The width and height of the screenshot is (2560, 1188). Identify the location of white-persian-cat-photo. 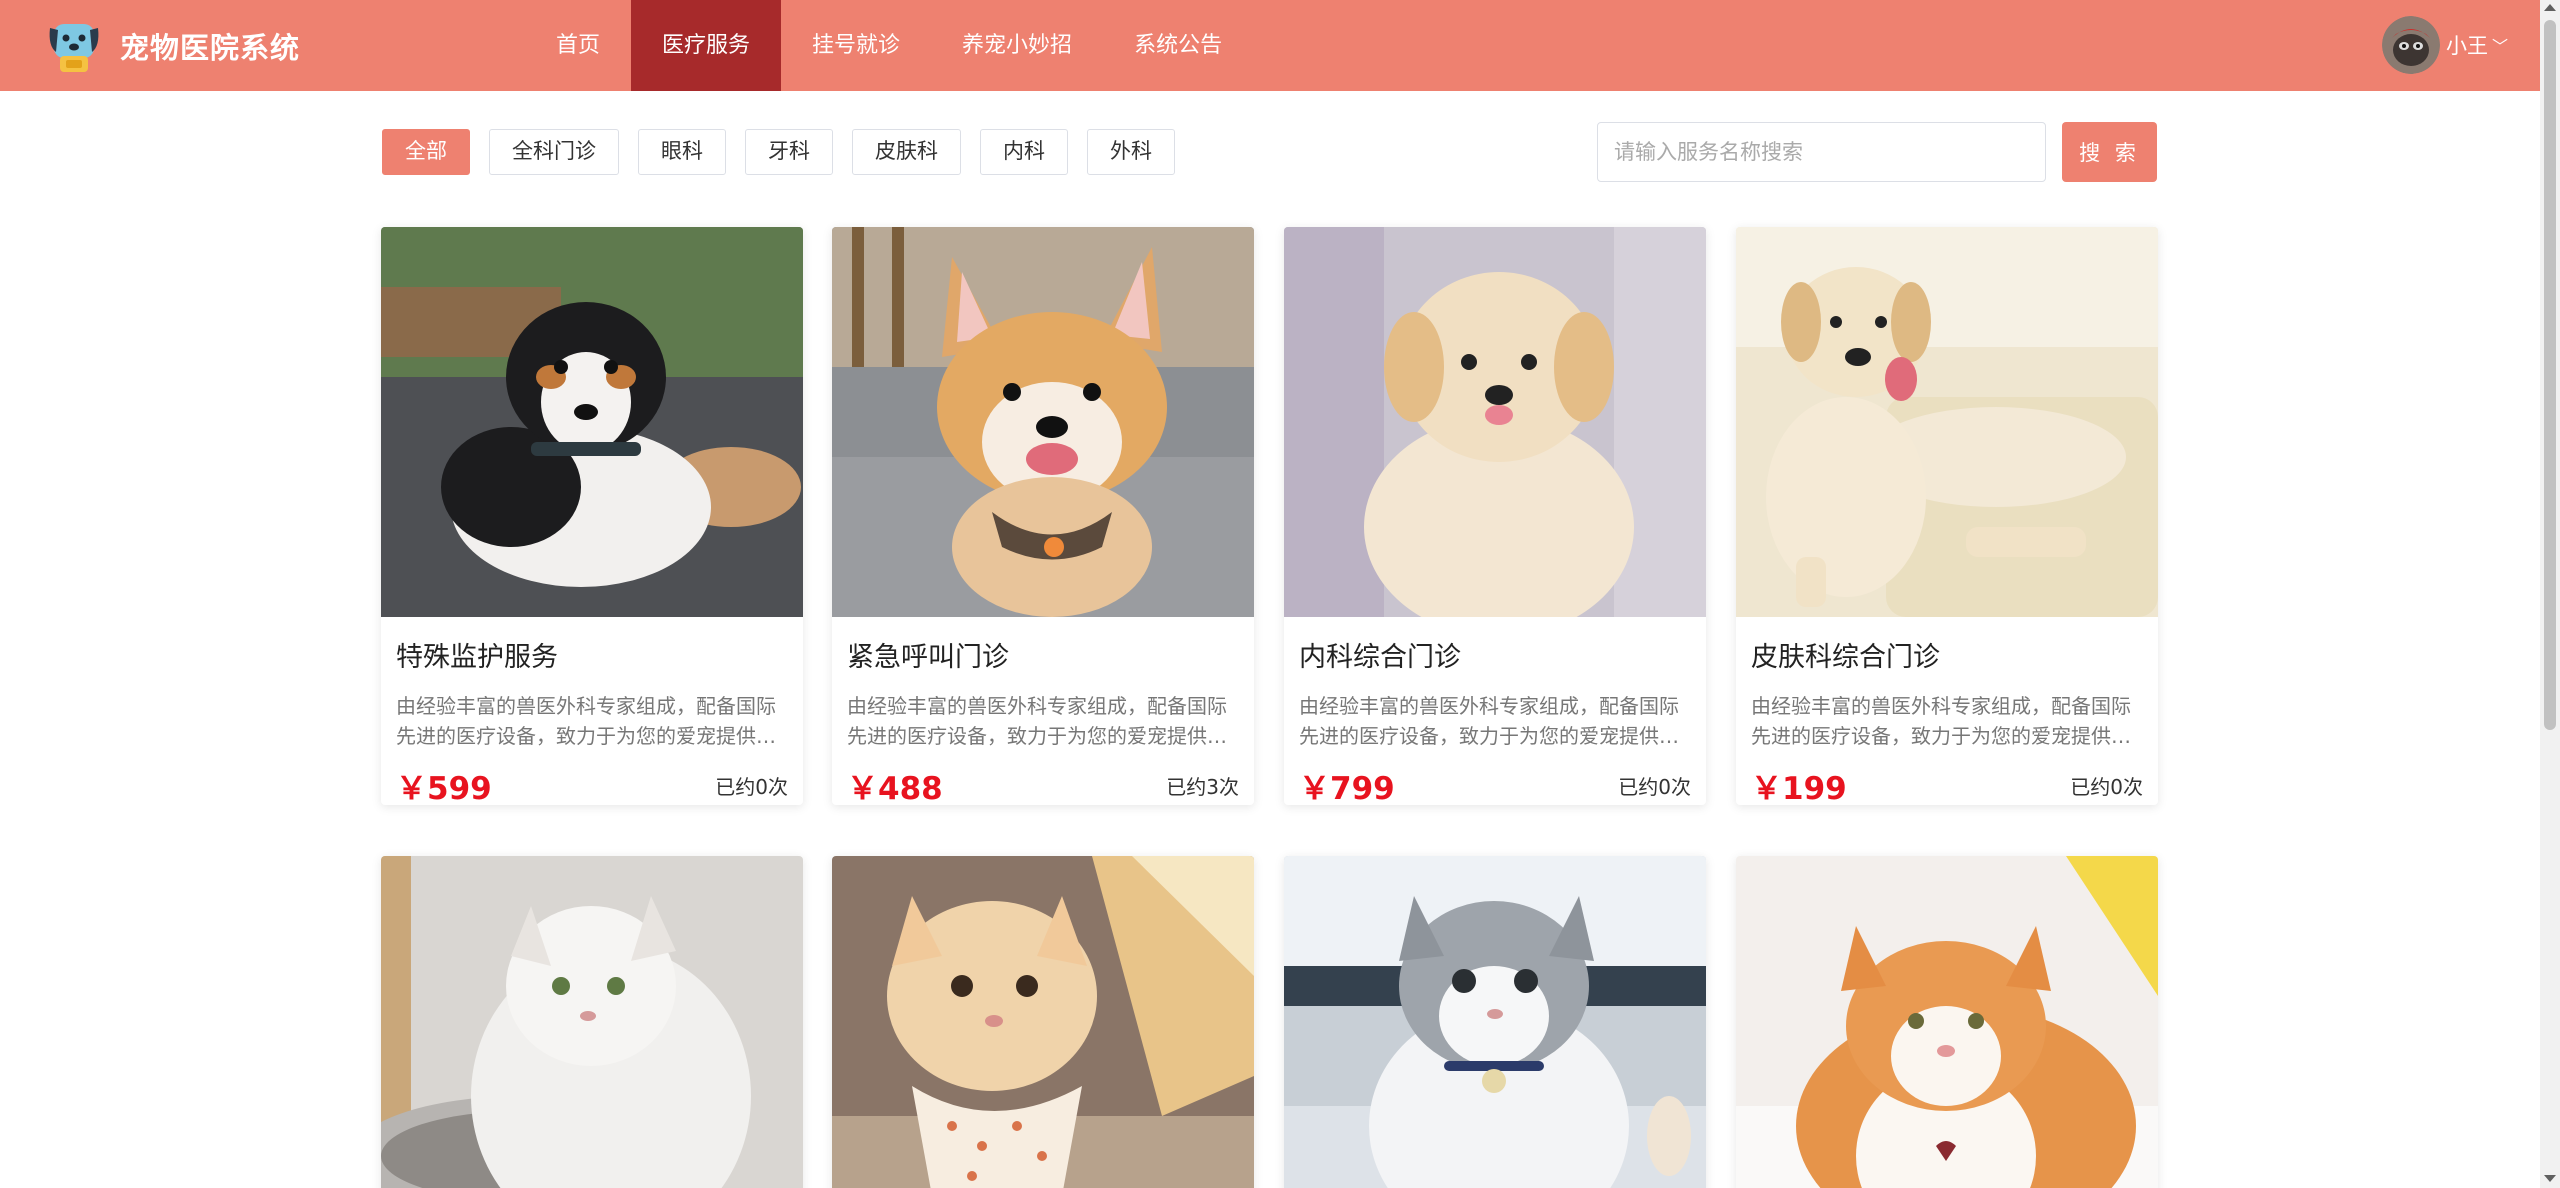
(592, 1022).